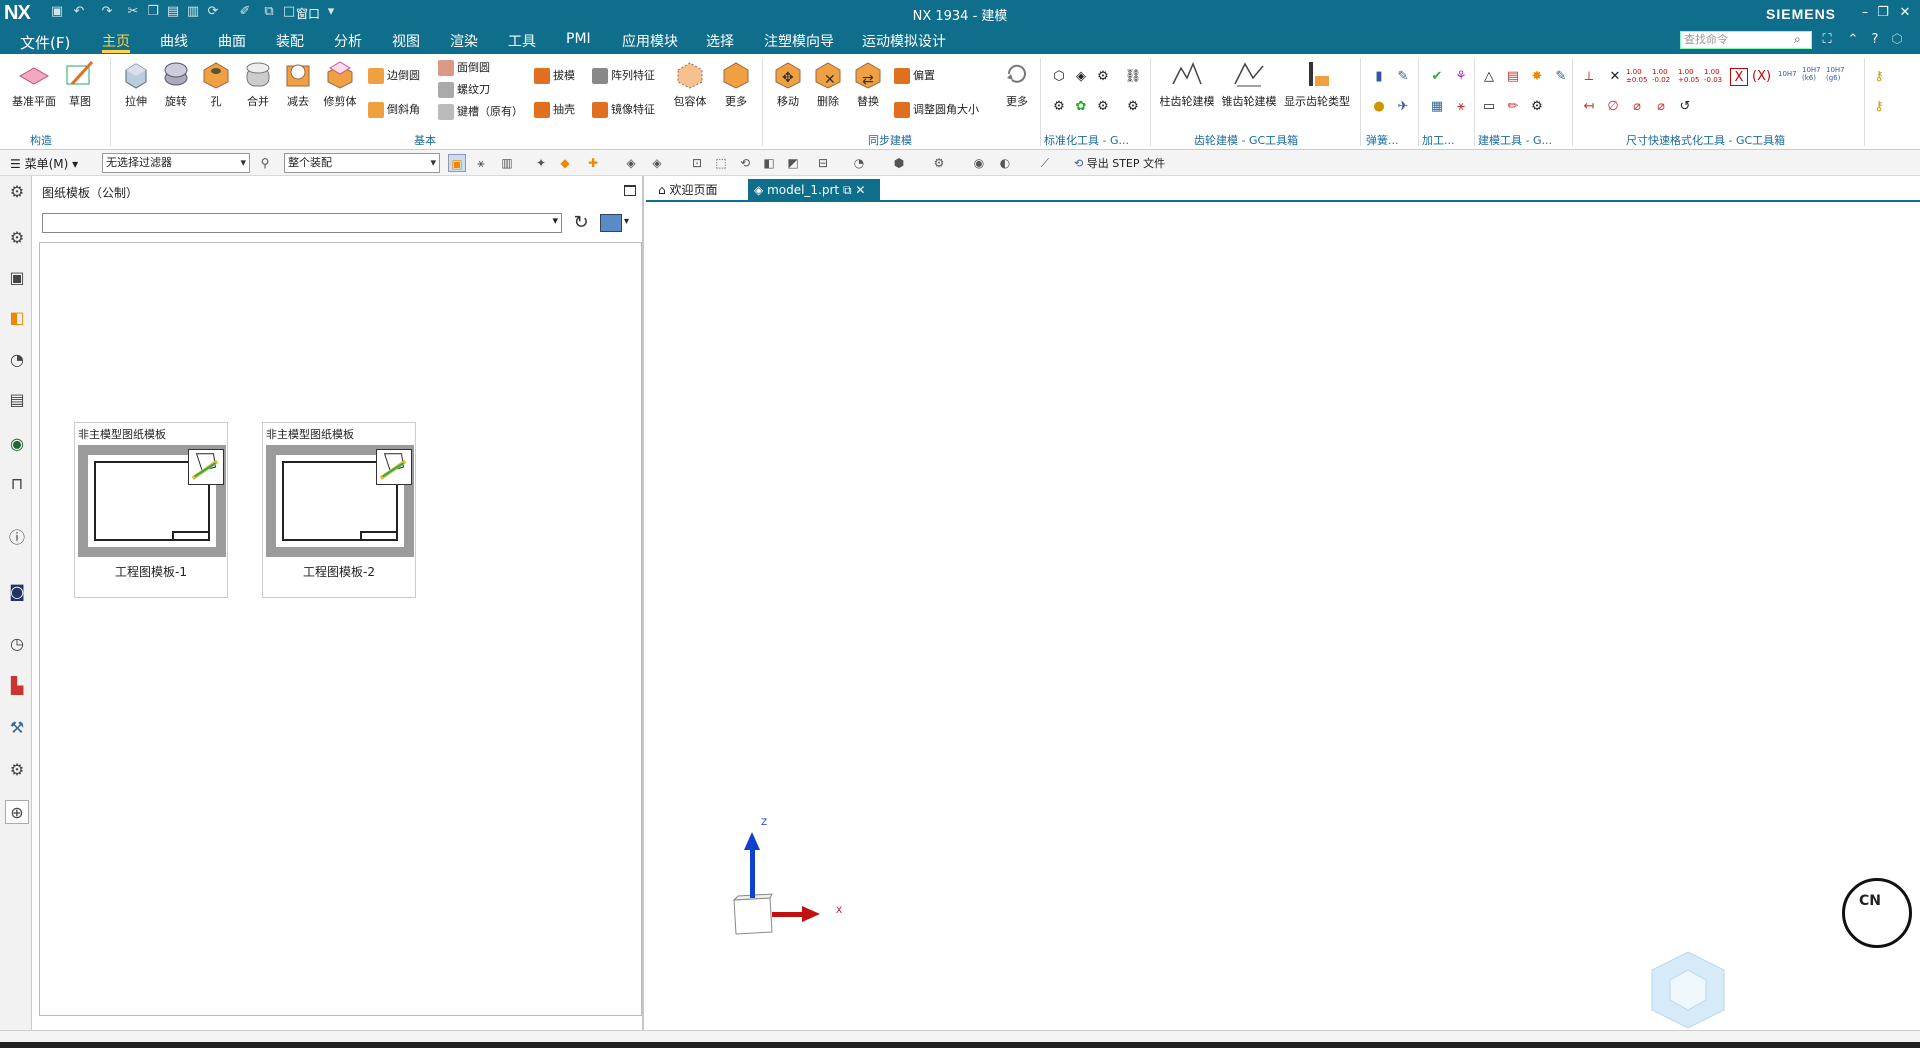 This screenshot has height=1048, width=1920. Describe the element at coordinates (1613, 107) in the screenshot. I see `dim-format-icon: ∅` at that location.